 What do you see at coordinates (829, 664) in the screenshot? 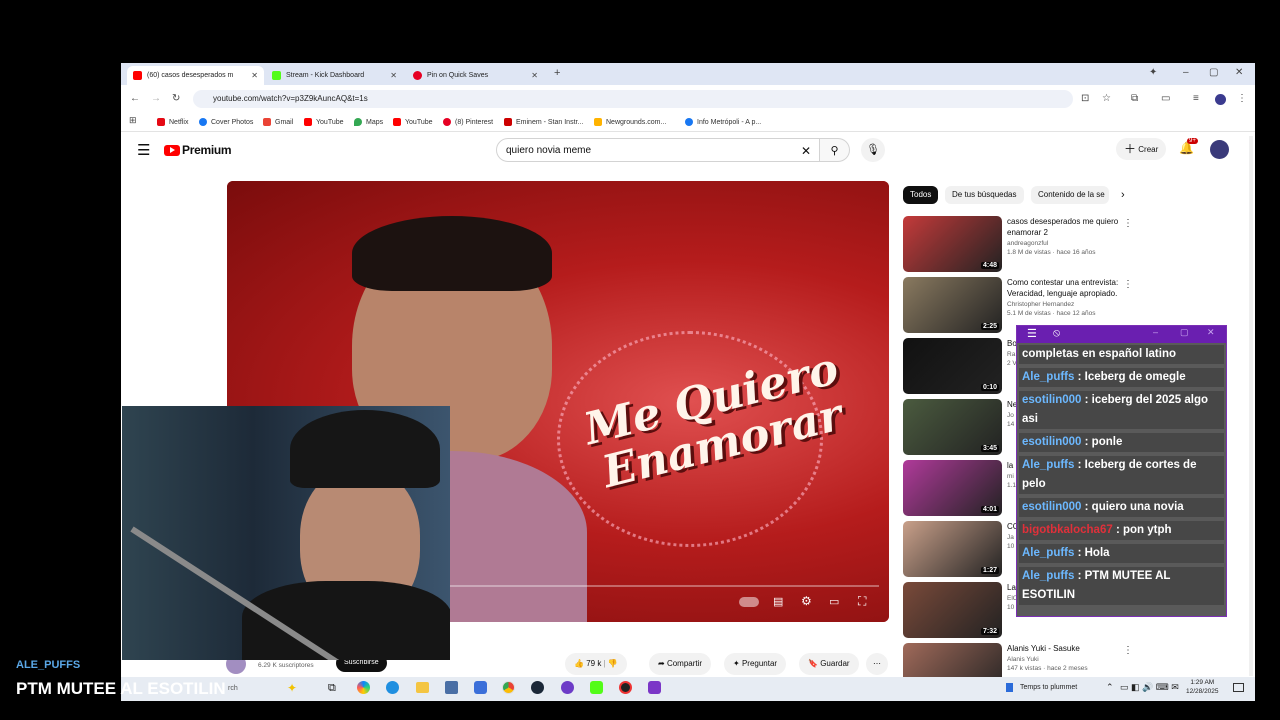
I see `save-button: 🔖 Guardar` at bounding box center [829, 664].